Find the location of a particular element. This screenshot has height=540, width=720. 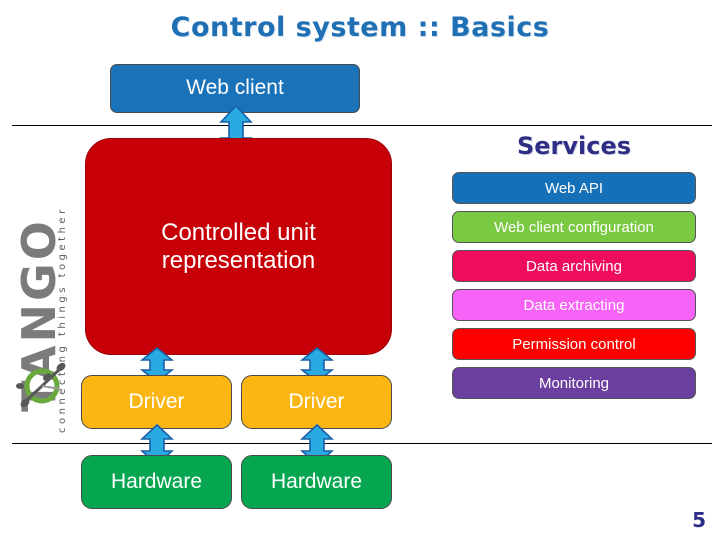

service-bar-web-api: Web API is located at coordinates (574, 188).